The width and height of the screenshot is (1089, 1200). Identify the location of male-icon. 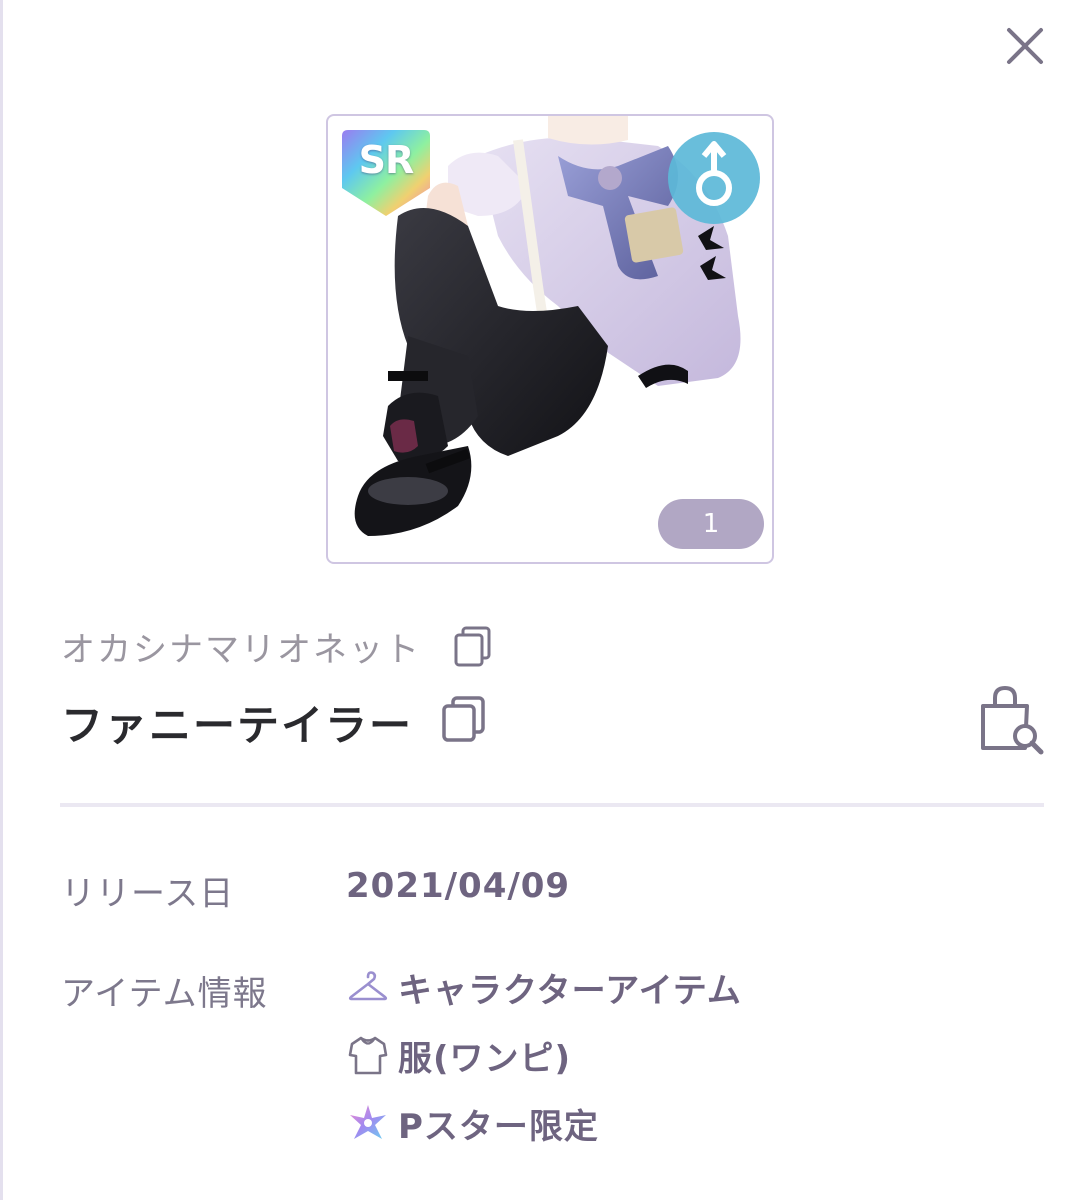
(714, 178).